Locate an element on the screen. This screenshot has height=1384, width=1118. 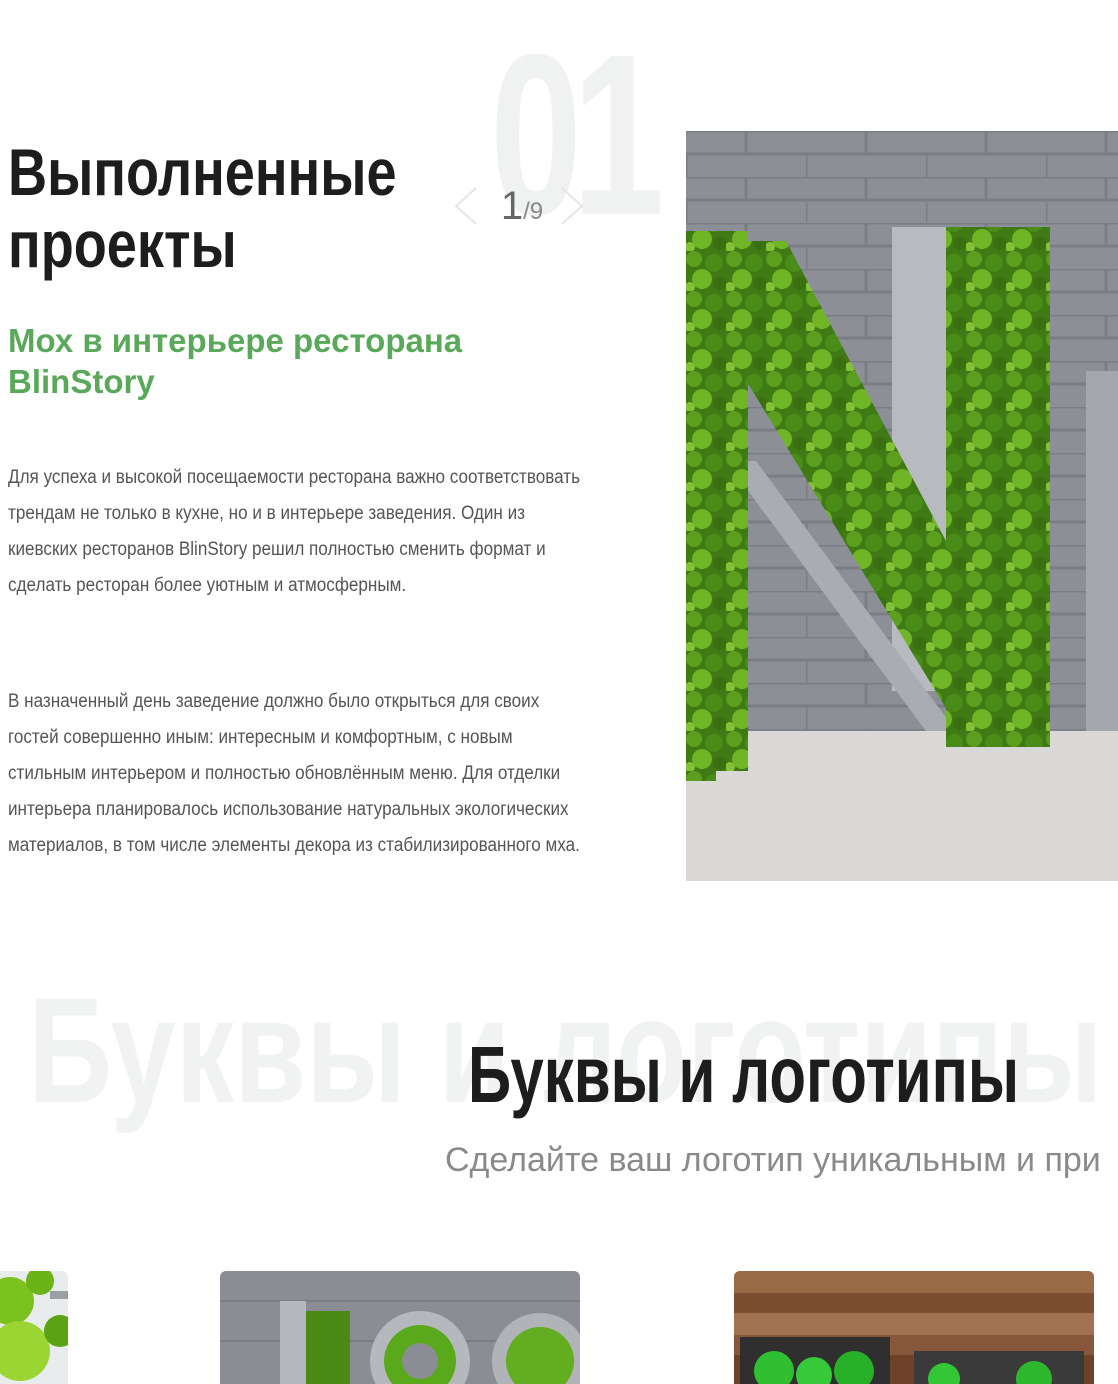
section2-subtitle: Сделайте ваш логотип уникальным и при is located at coordinates (773, 1160).